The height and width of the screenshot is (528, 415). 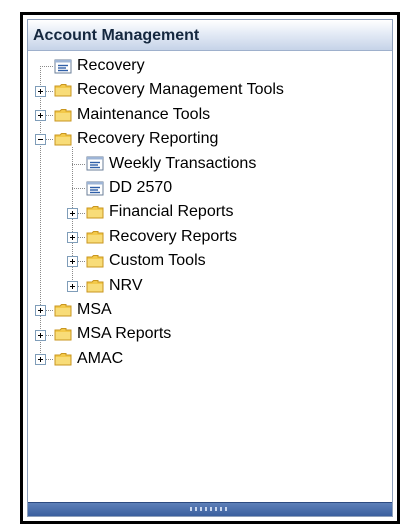 I want to click on expand-msa-reports-icon, so click(x=40, y=335).